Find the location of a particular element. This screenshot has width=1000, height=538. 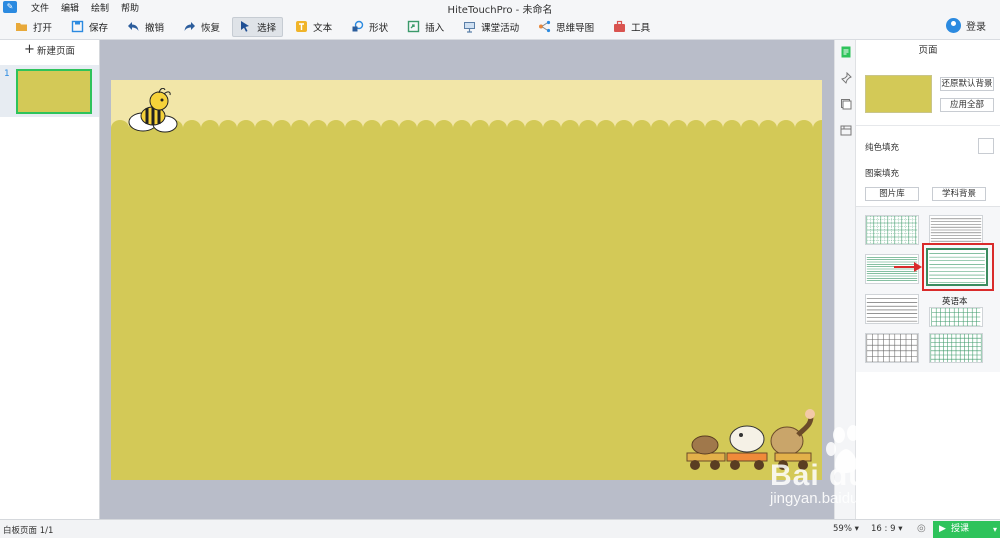

redo-button: 恢复 is located at coordinates (201, 27).